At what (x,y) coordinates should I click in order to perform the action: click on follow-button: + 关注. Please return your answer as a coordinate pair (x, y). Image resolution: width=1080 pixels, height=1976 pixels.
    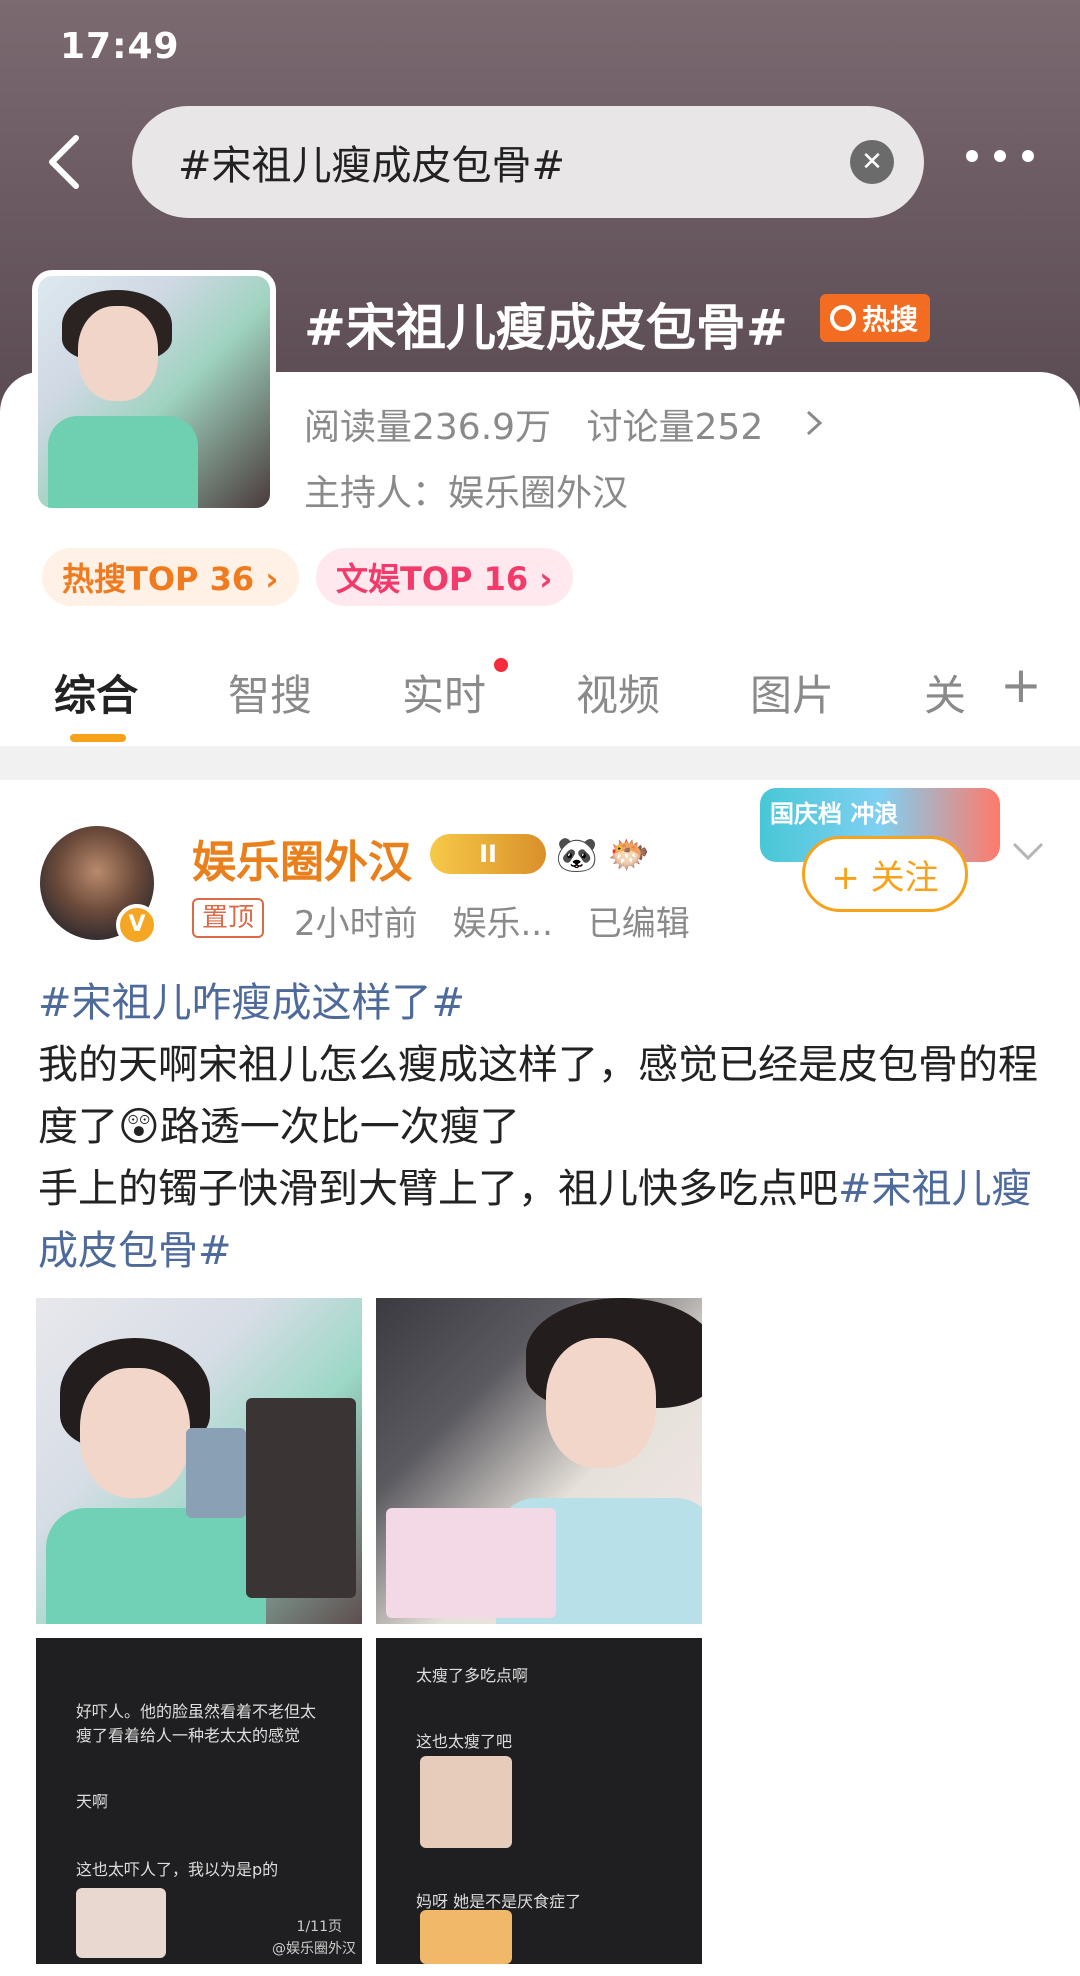
    Looking at the image, I should click on (885, 874).